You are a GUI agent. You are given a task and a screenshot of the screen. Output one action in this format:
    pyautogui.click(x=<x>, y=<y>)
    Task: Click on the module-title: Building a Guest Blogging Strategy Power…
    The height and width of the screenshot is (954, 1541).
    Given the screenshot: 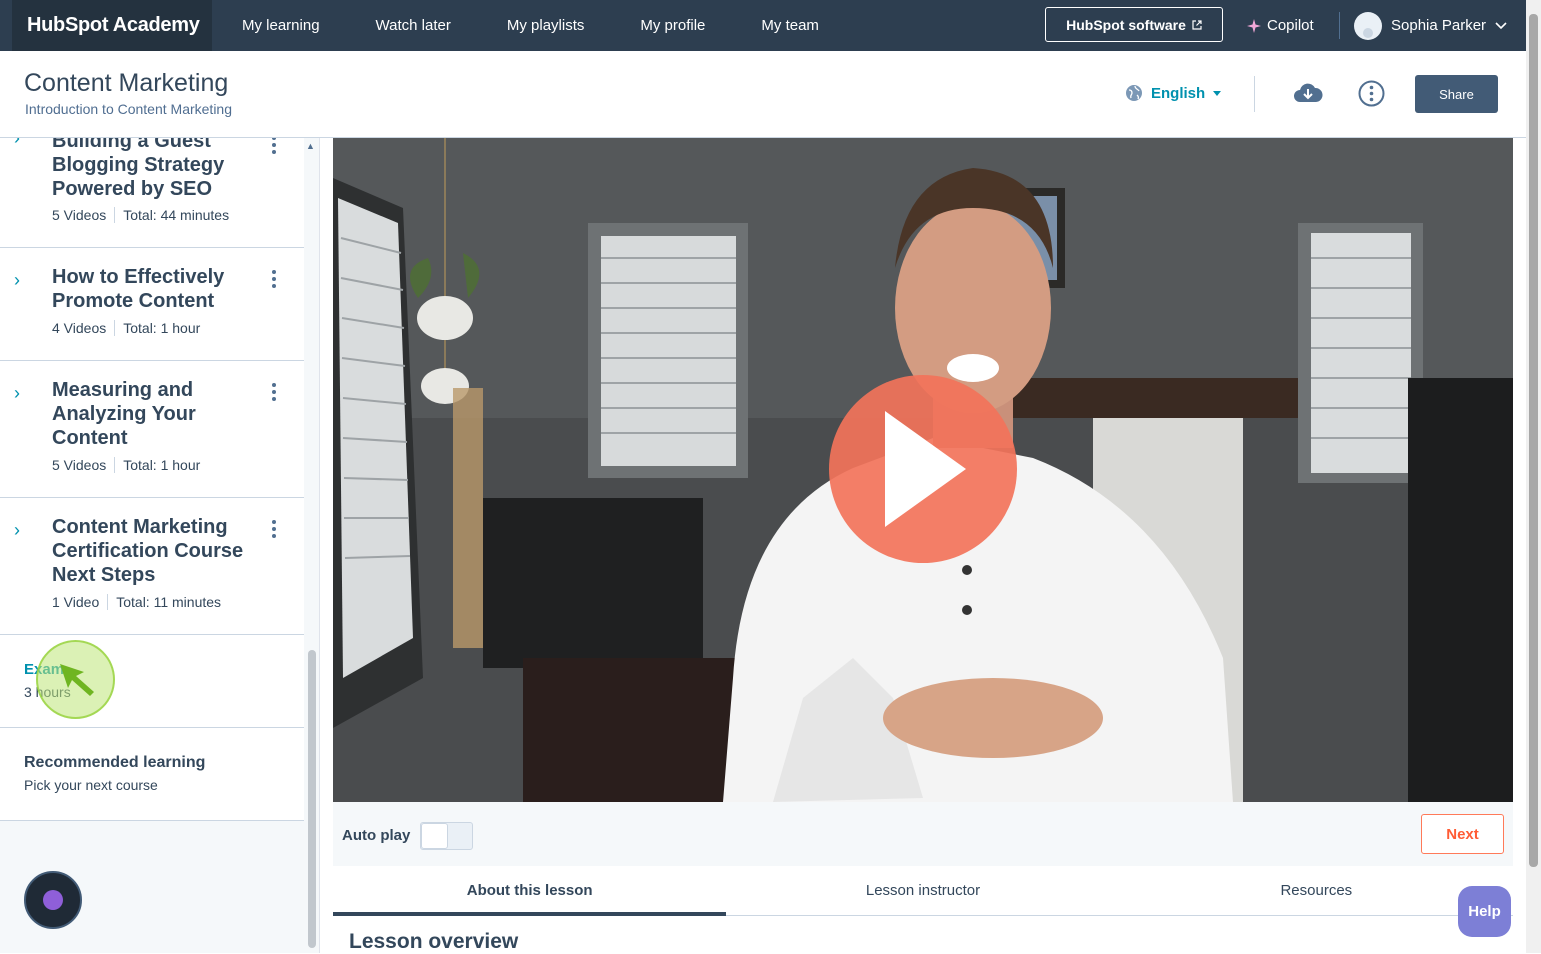 What is the action you would take?
    pyautogui.click(x=138, y=169)
    